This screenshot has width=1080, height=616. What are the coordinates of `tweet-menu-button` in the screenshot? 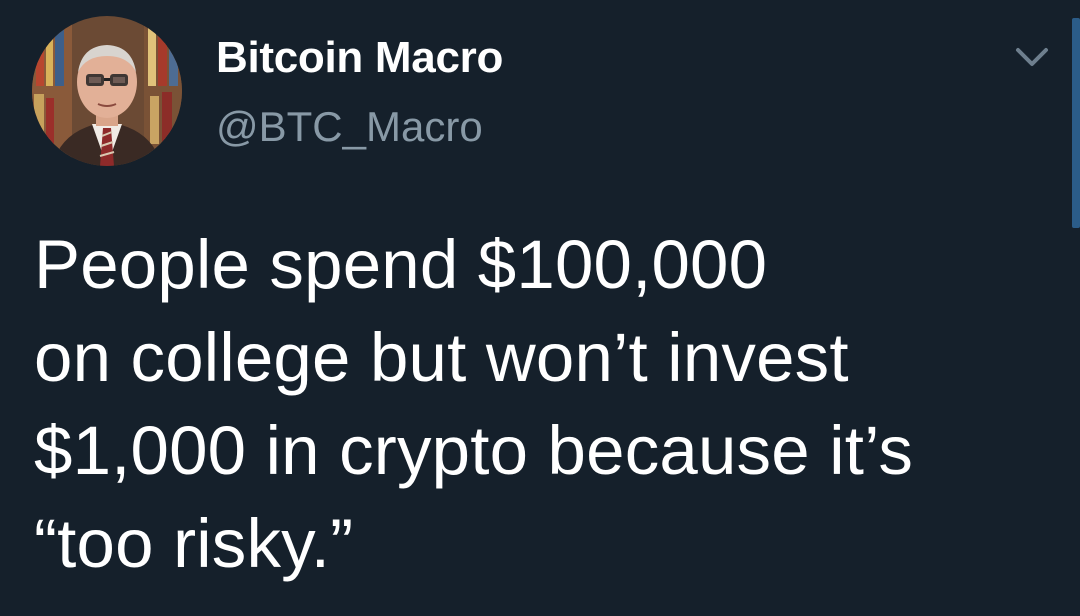 It's located at (1032, 58).